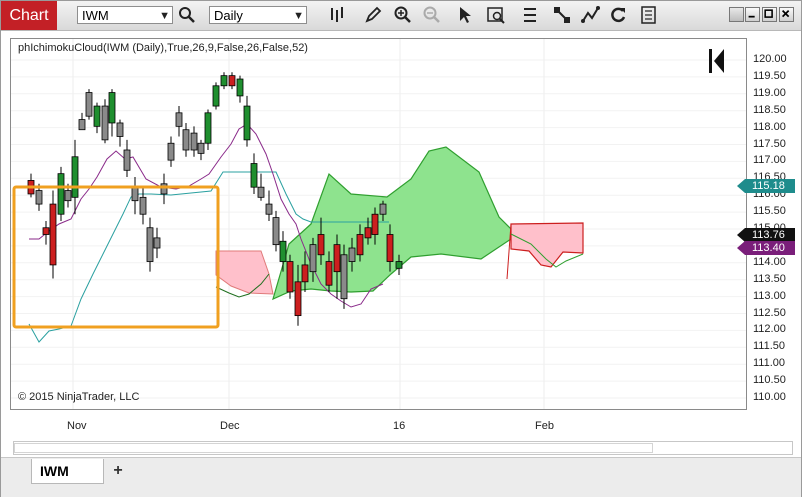 This screenshot has width=802, height=497. What do you see at coordinates (769, 380) in the screenshot?
I see `price-tick-label: 110.50` at bounding box center [769, 380].